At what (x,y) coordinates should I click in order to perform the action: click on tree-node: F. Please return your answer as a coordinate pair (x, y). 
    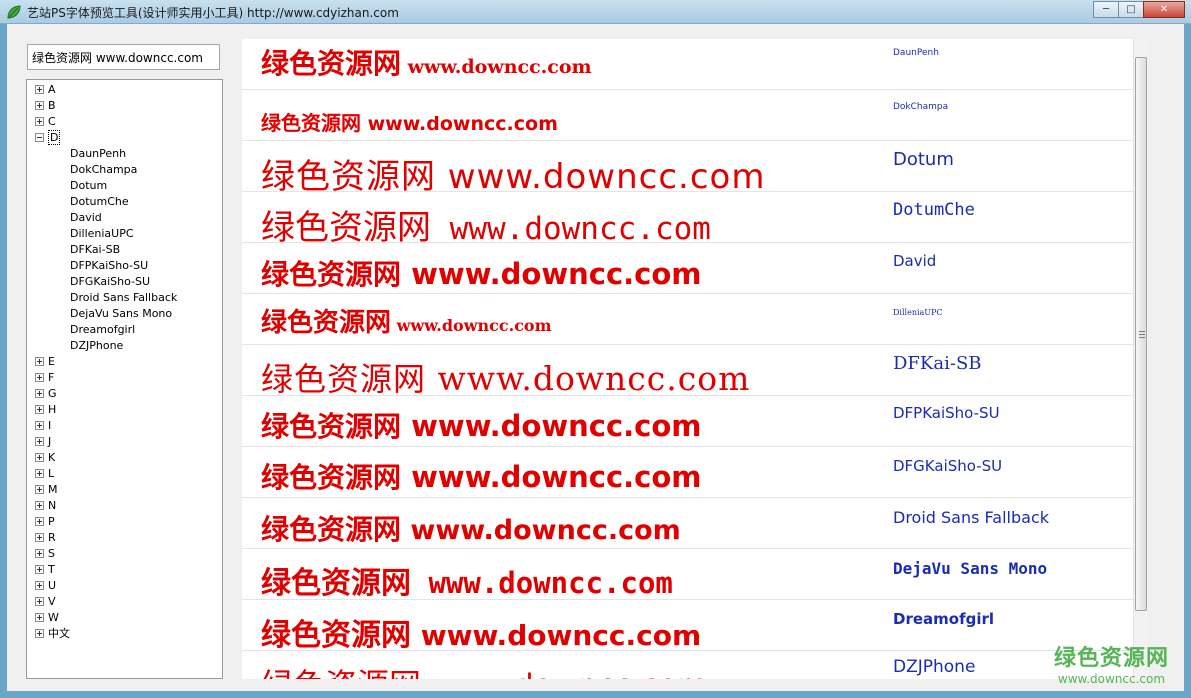
    Looking at the image, I should click on (40, 377).